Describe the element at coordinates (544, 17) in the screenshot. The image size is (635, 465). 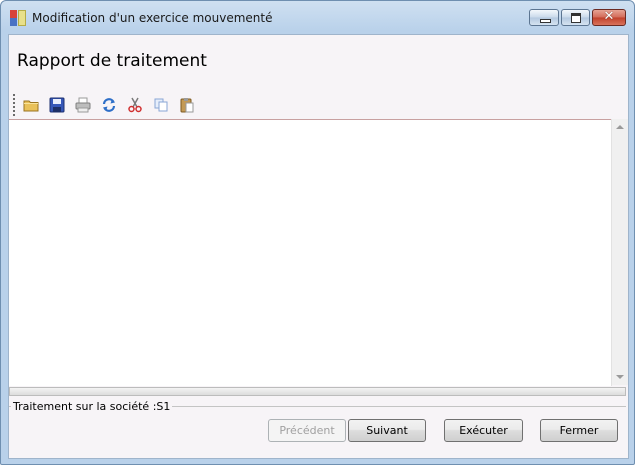
I see `minimize-button` at that location.